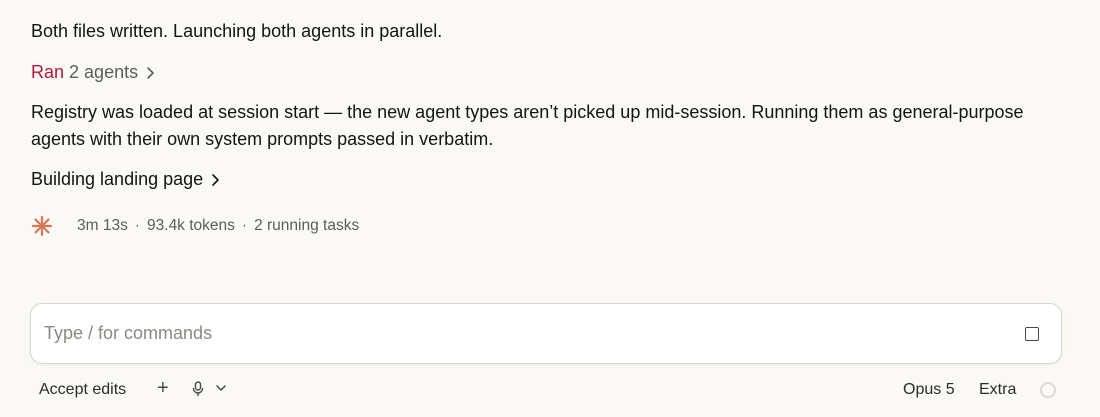  Describe the element at coordinates (117, 179) in the screenshot. I see `building-task-label: Building landing page` at that location.